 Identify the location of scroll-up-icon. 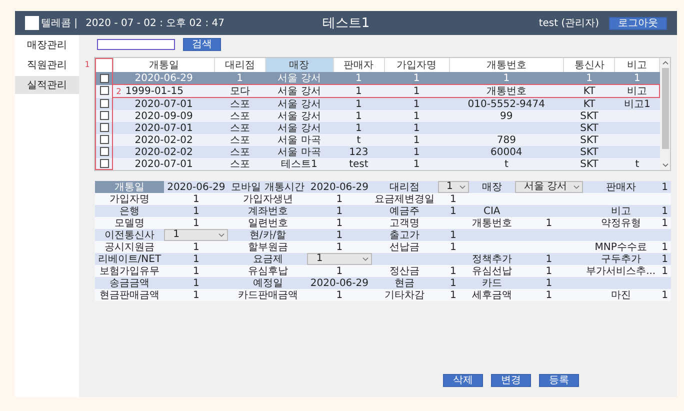
(665, 62).